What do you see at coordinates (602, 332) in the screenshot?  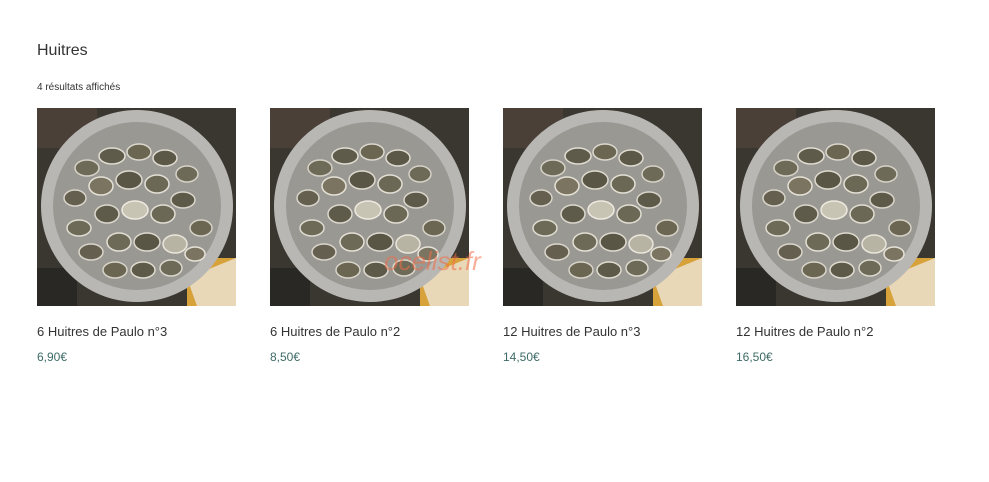 I see `product-name: 12 Huitres de Paulo n°3` at bounding box center [602, 332].